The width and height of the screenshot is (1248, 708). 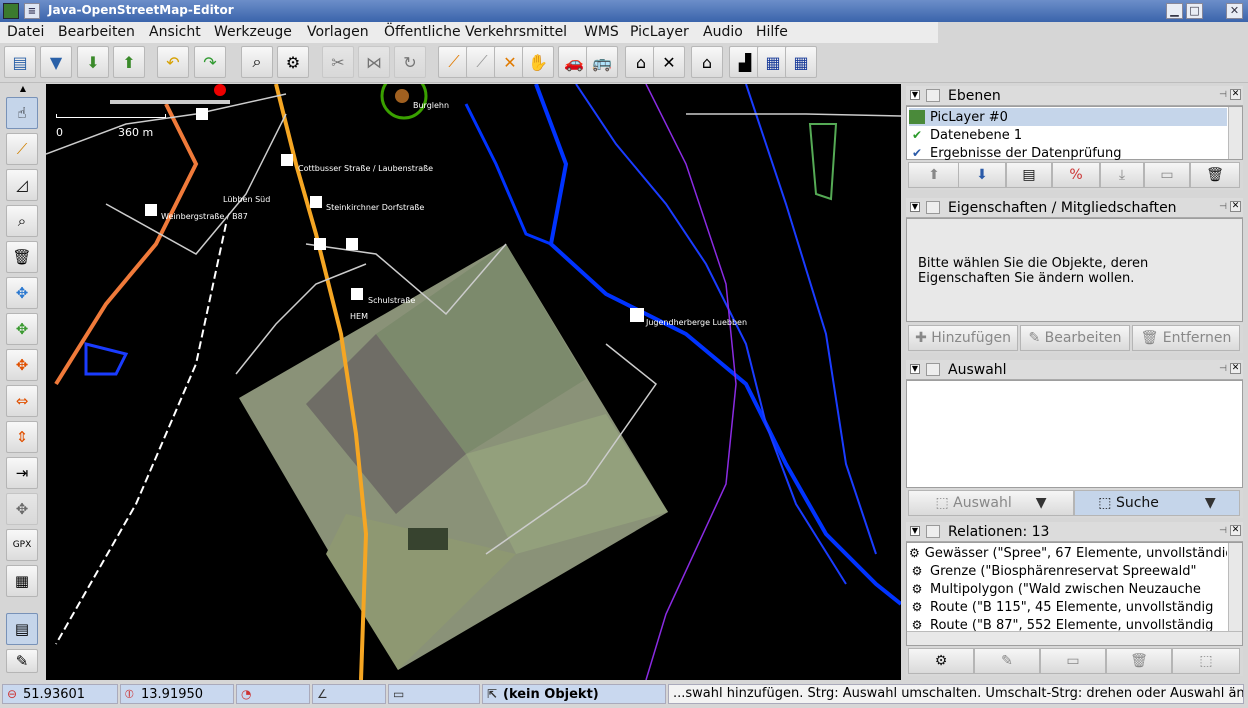 What do you see at coordinates (1234, 11) in the screenshot?
I see `close-icon: ✕` at bounding box center [1234, 11].